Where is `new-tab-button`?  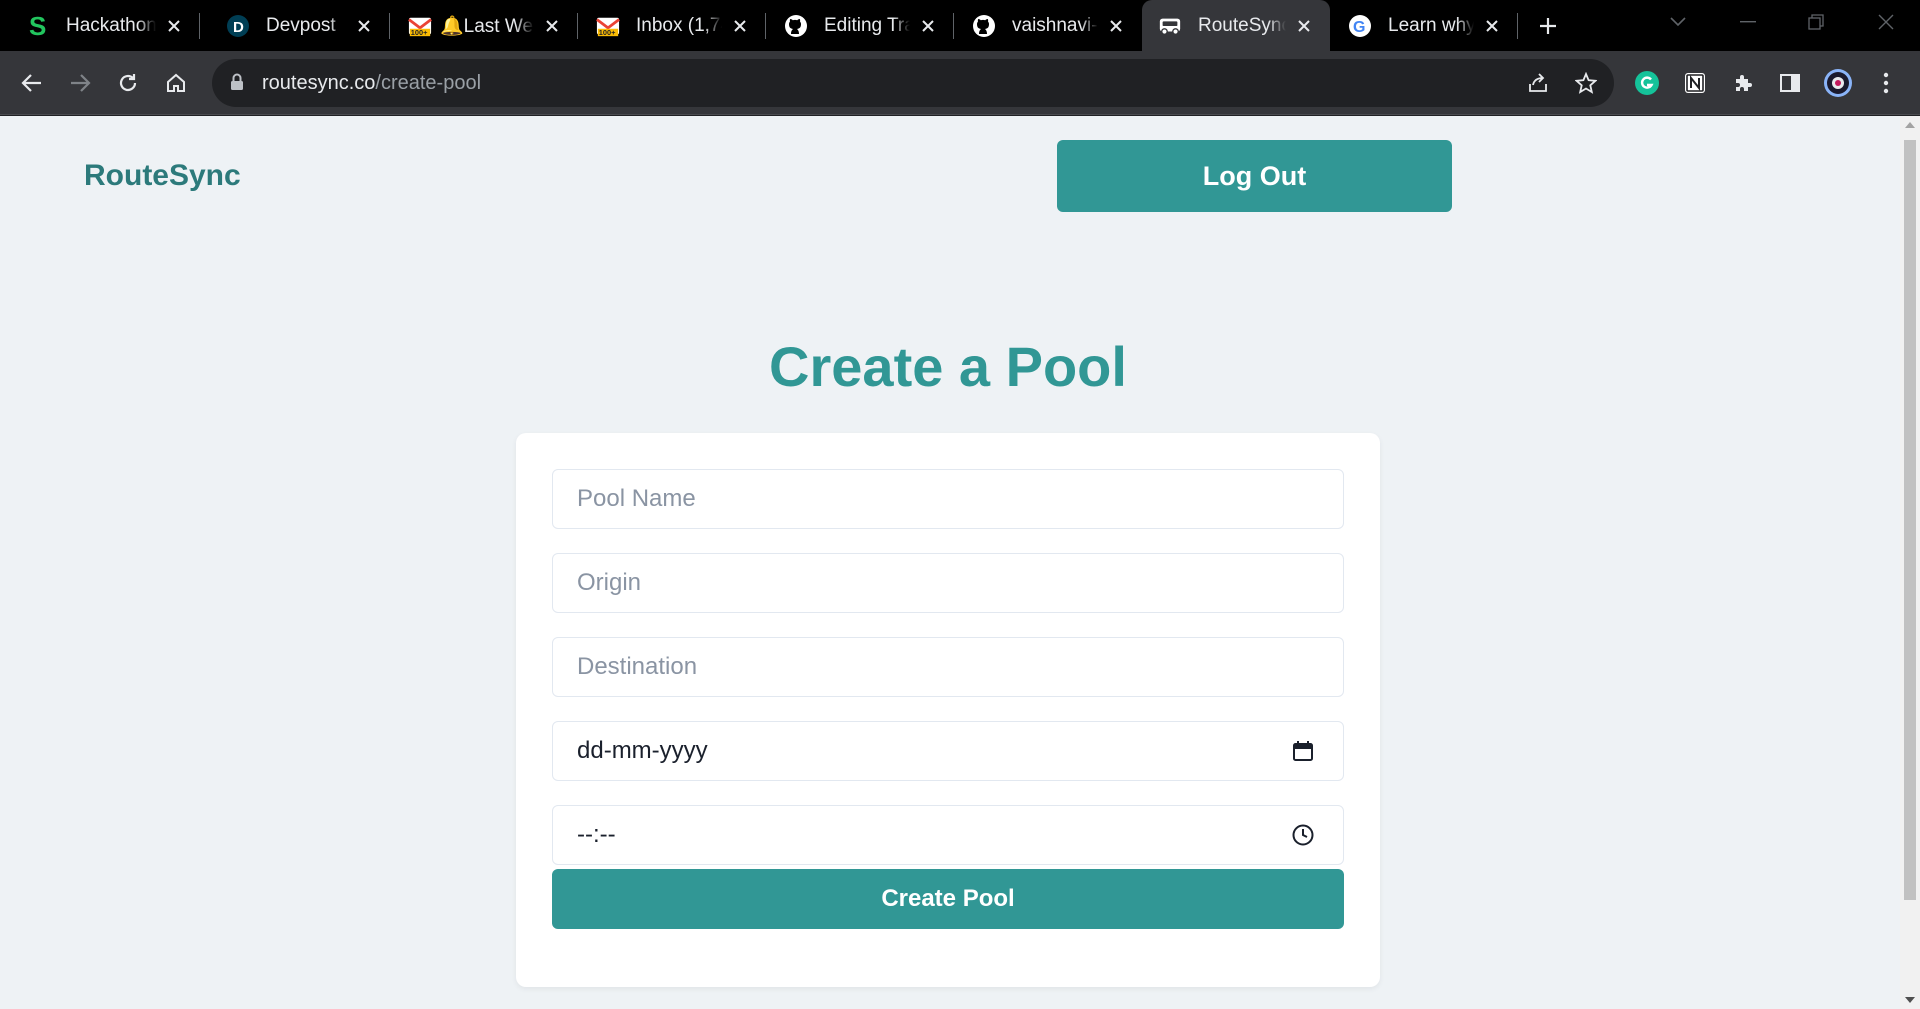
new-tab-button is located at coordinates (1548, 26).